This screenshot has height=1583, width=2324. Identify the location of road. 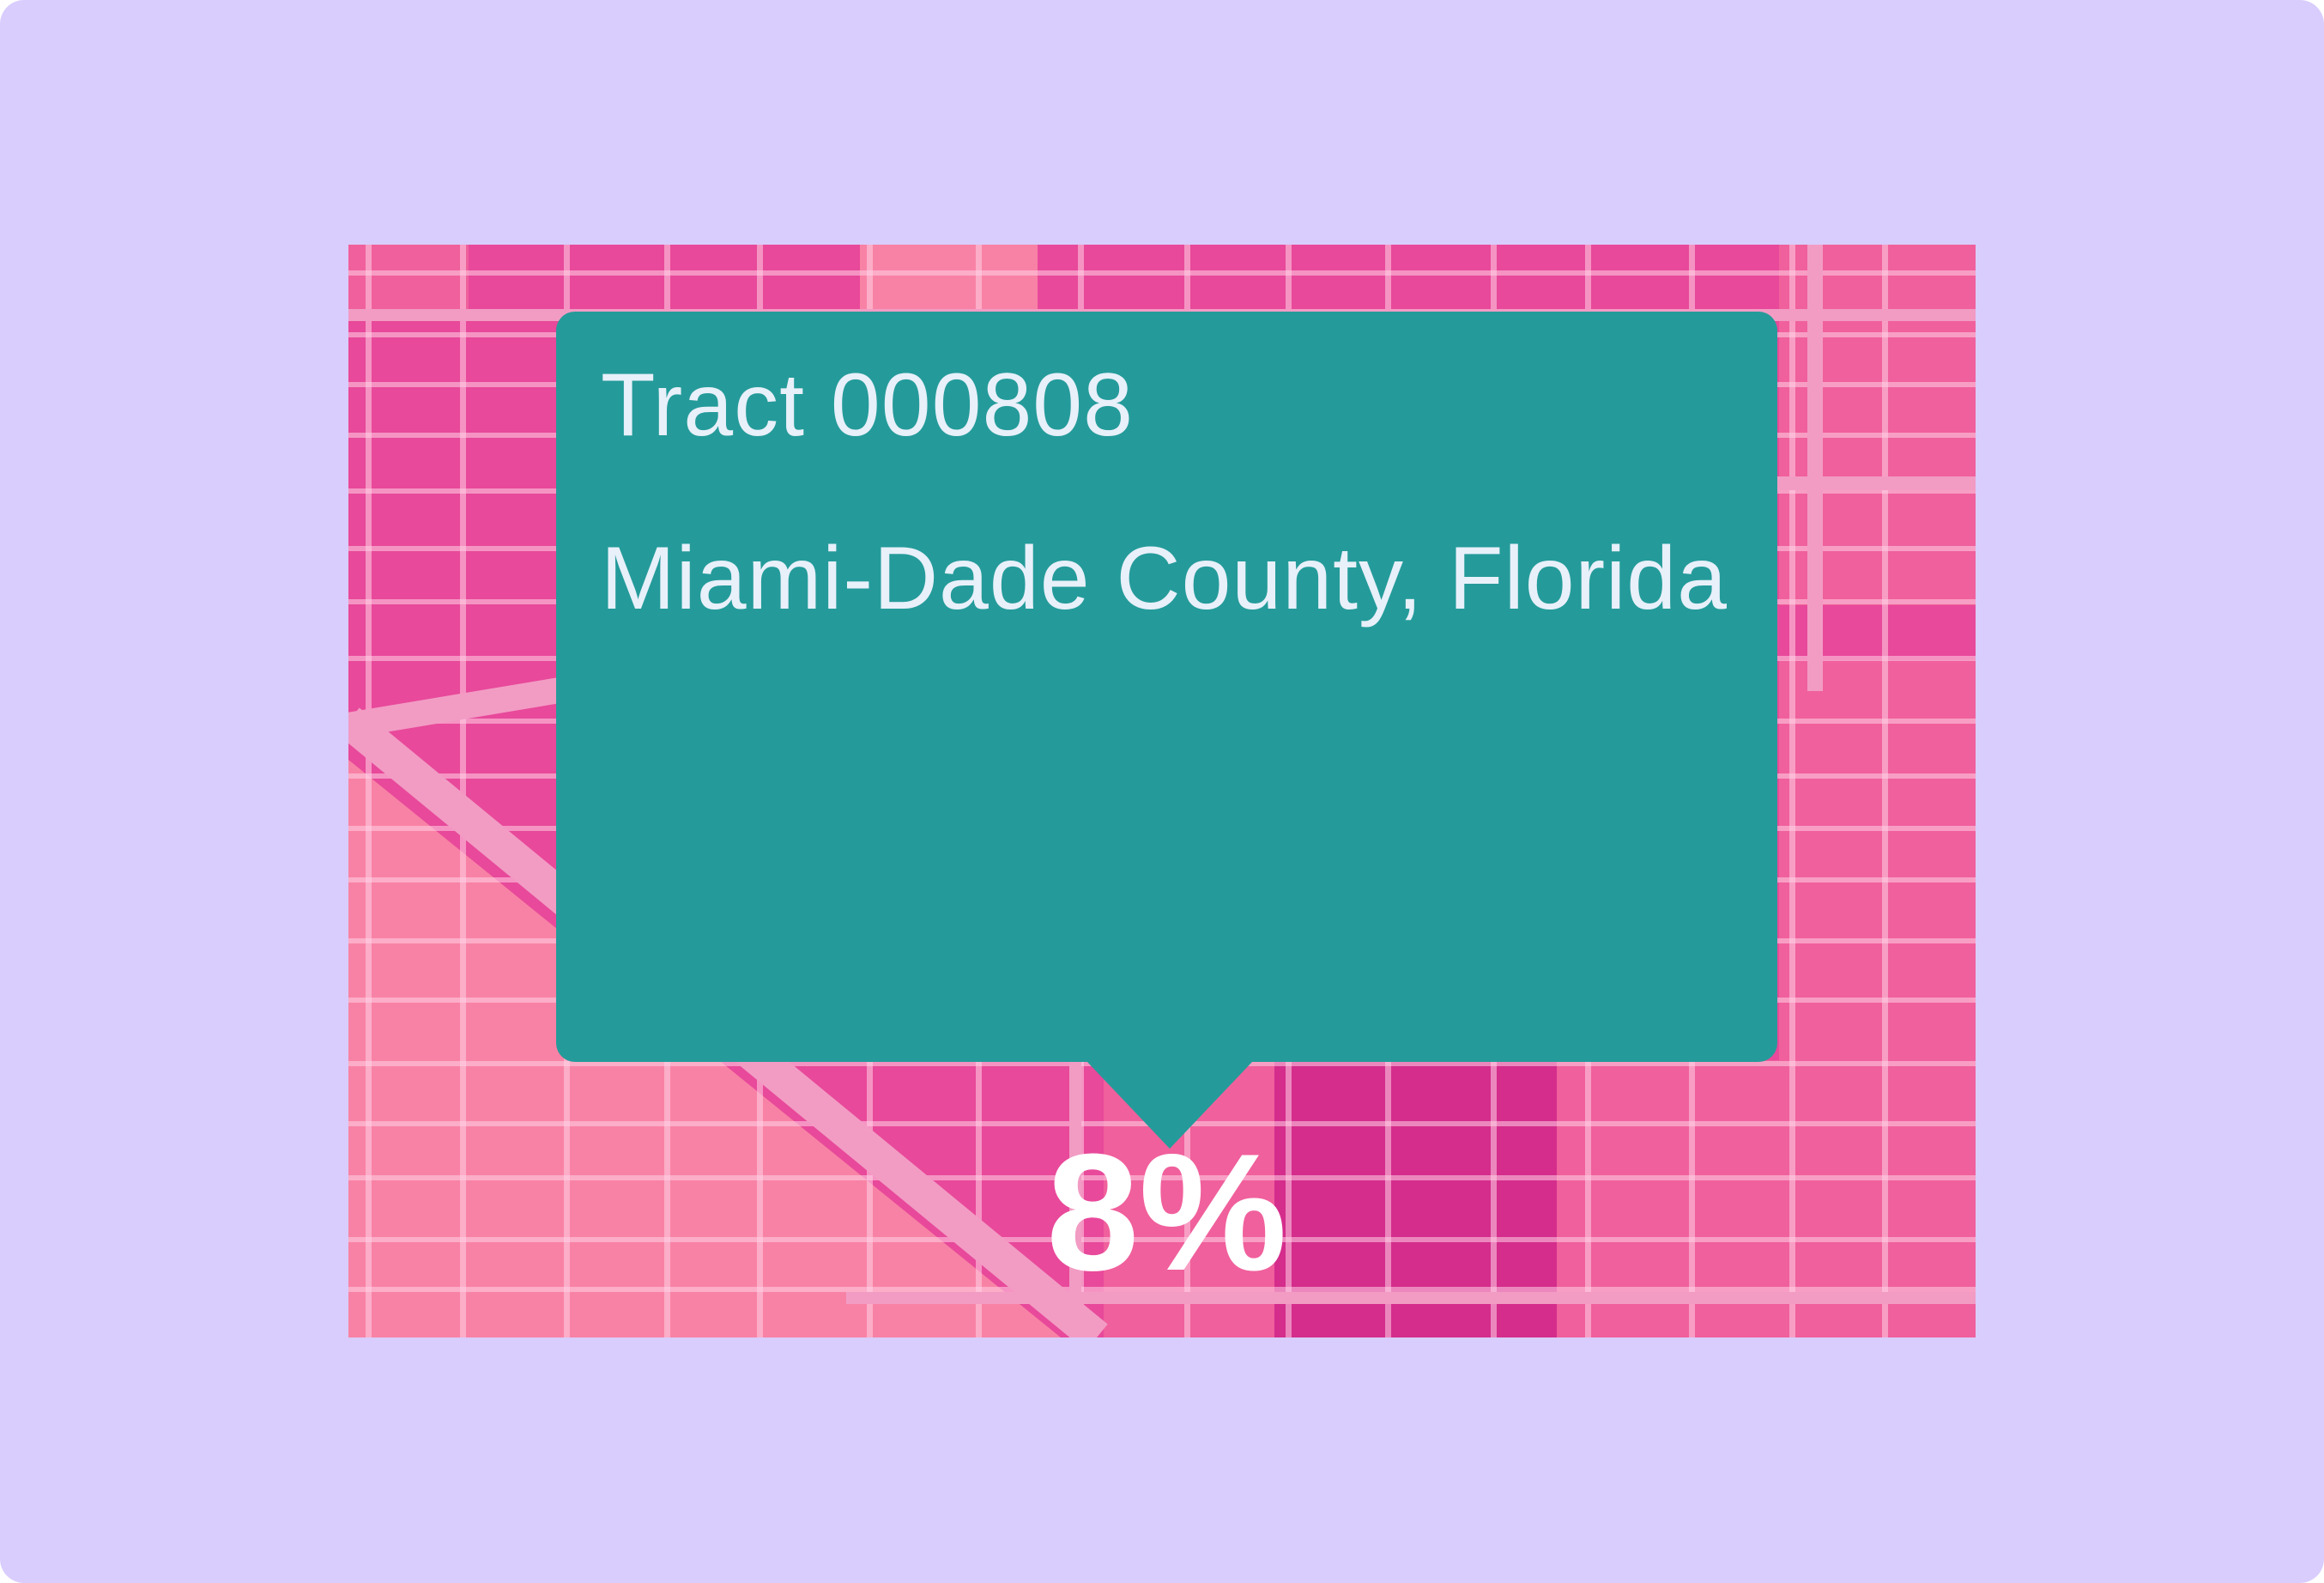
(1815, 468).